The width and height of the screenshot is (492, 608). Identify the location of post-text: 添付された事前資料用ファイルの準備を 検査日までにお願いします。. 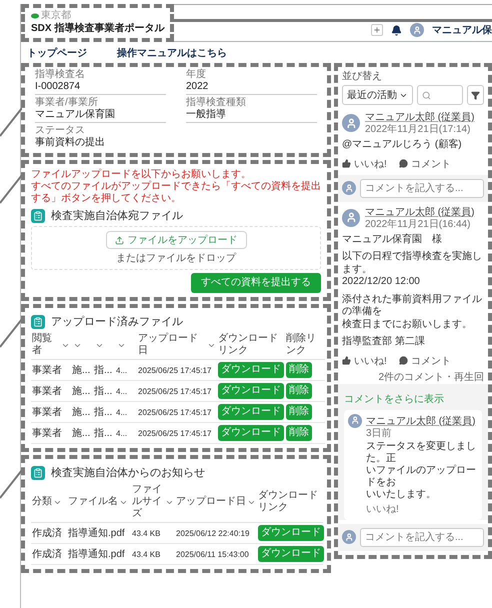
(412, 312).